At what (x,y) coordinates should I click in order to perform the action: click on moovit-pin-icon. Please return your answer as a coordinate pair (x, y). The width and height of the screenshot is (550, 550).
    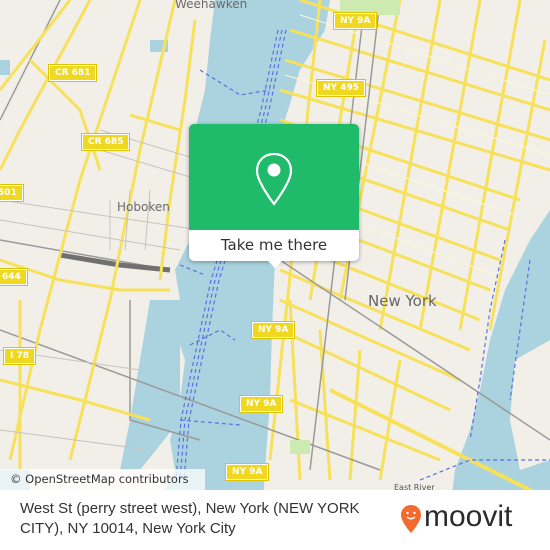
    Looking at the image, I should click on (411, 519).